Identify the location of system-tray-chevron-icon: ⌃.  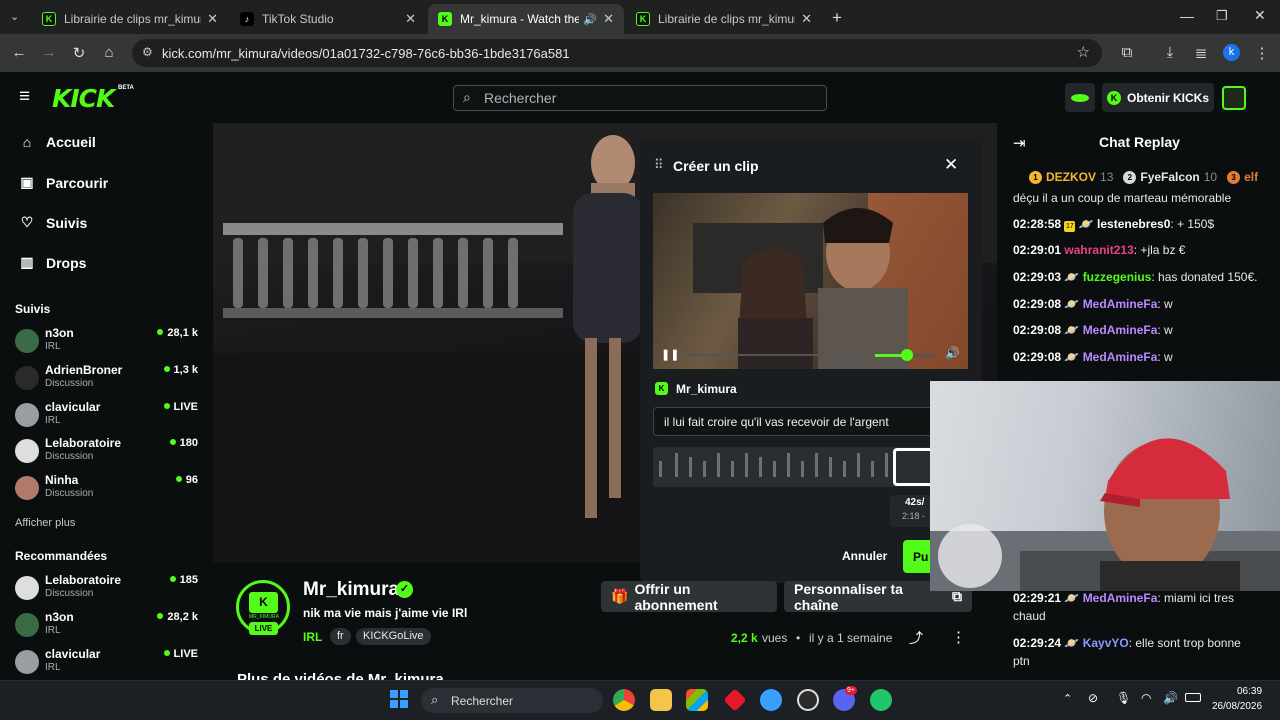
(1067, 698).